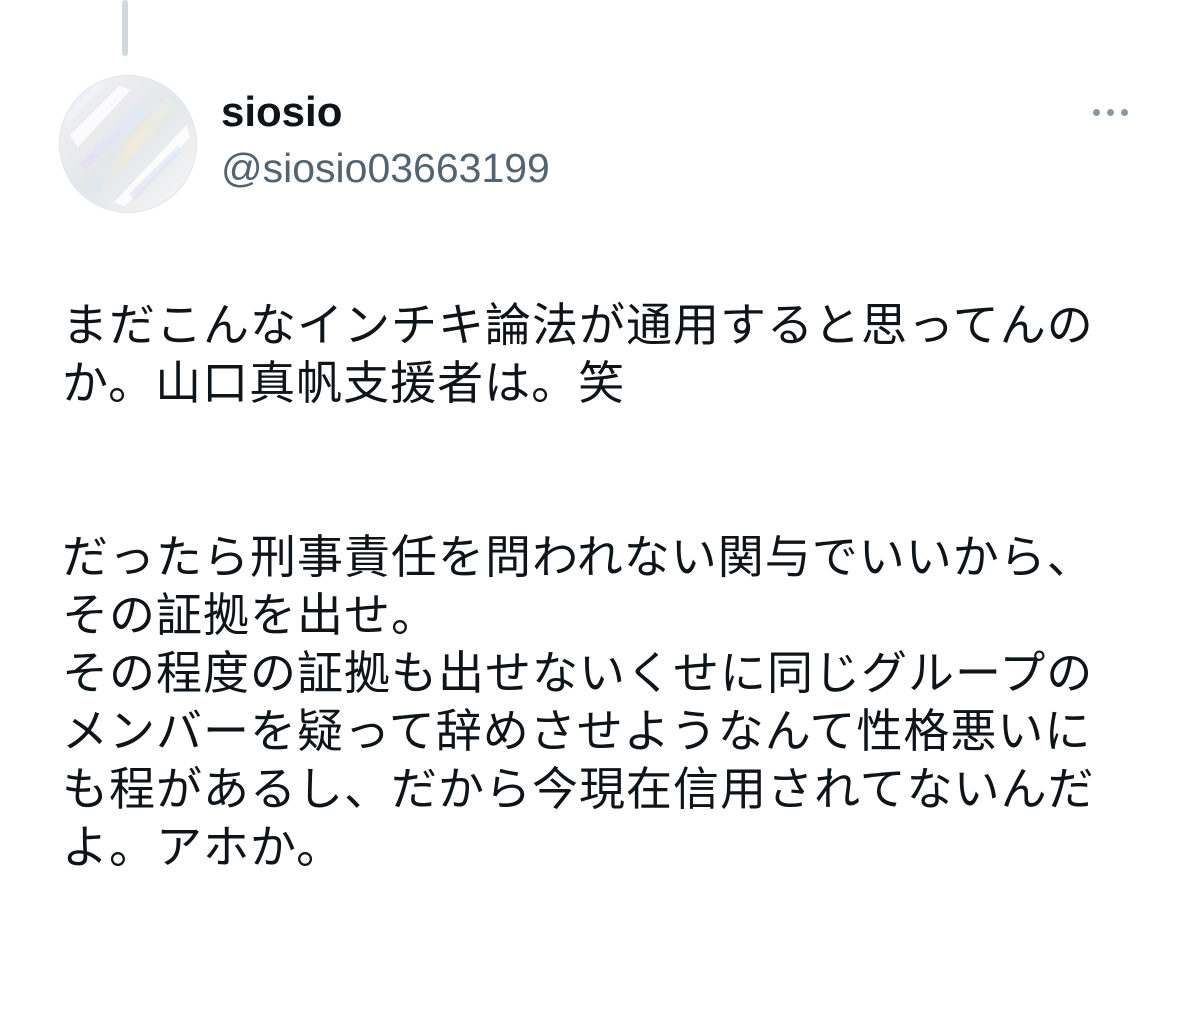  I want to click on tweet-text-line: メンバーを疑って辞めさせようなんて性格悪いに, so click(577, 731).